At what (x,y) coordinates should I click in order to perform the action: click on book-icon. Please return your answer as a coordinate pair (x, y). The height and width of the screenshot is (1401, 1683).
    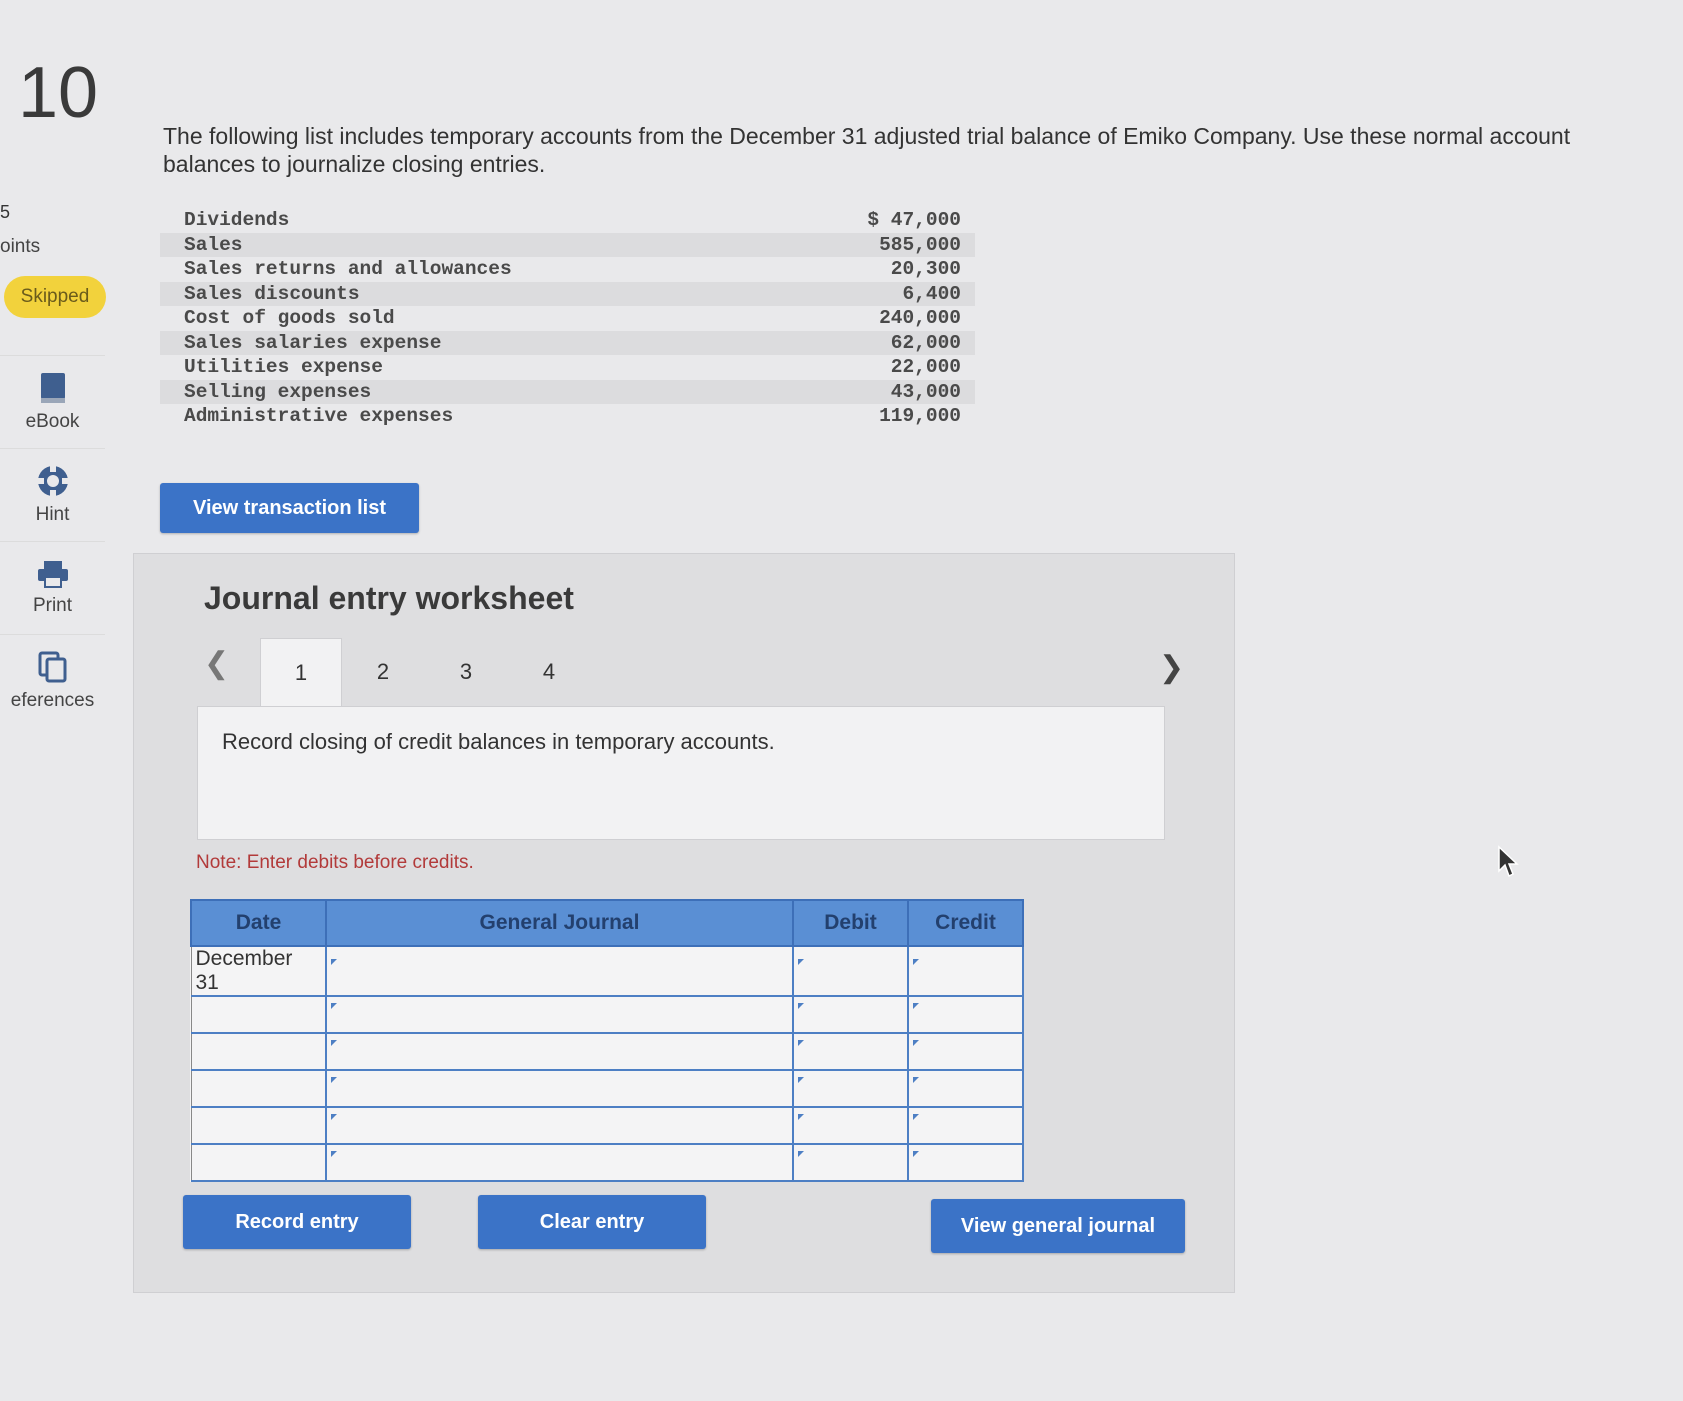
    Looking at the image, I should click on (52, 388).